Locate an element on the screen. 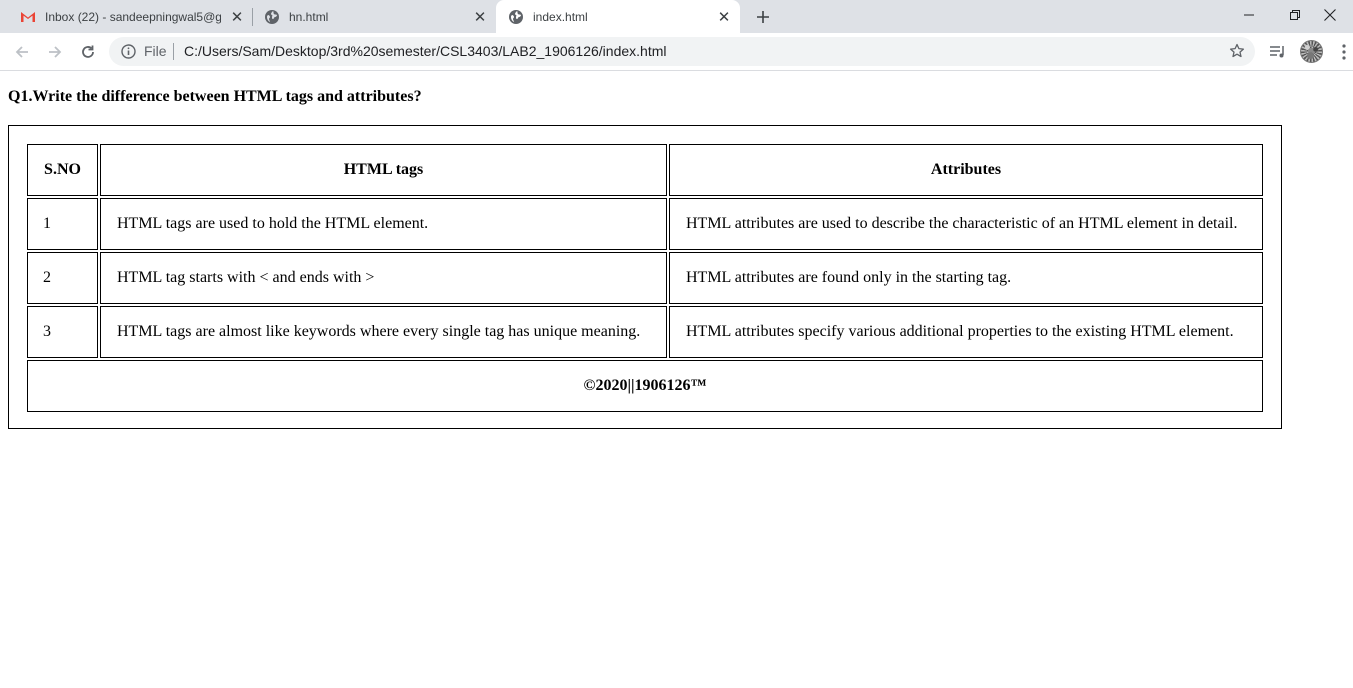 The height and width of the screenshot is (688, 1353). media-control-icon is located at coordinates (1278, 52).